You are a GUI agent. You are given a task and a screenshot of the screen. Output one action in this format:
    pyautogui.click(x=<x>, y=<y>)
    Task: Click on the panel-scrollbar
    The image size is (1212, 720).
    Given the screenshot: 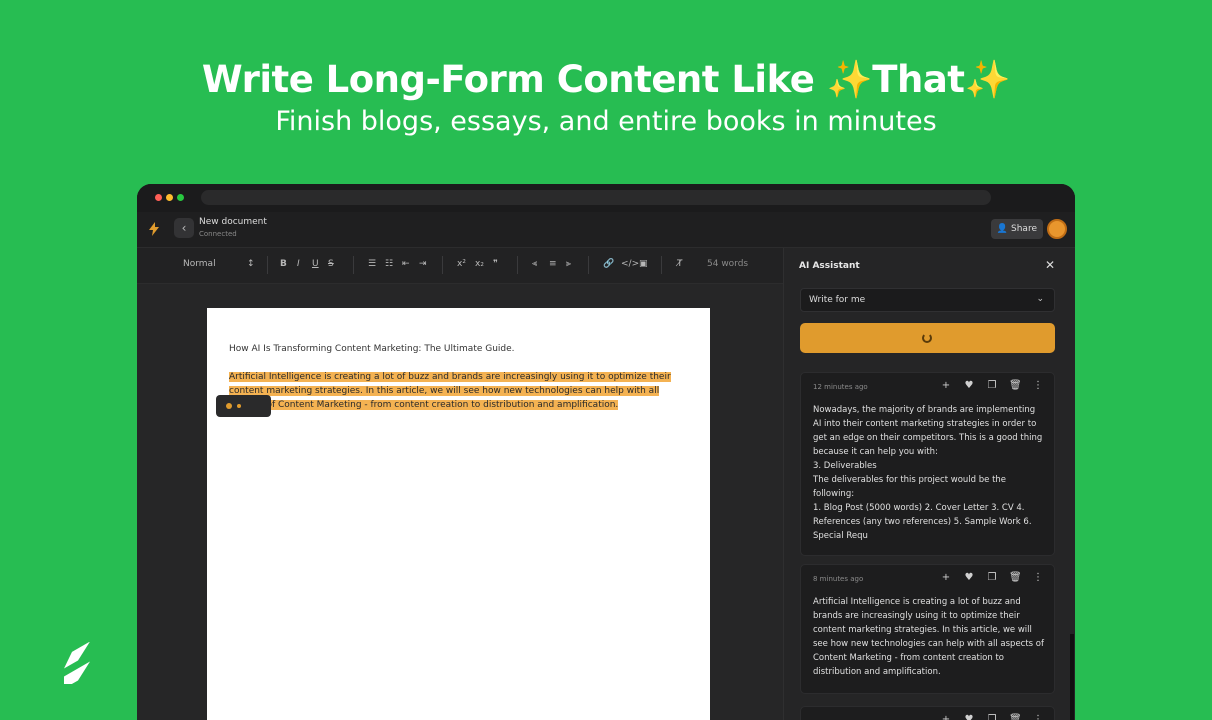 What is the action you would take?
    pyautogui.click(x=1072, y=677)
    